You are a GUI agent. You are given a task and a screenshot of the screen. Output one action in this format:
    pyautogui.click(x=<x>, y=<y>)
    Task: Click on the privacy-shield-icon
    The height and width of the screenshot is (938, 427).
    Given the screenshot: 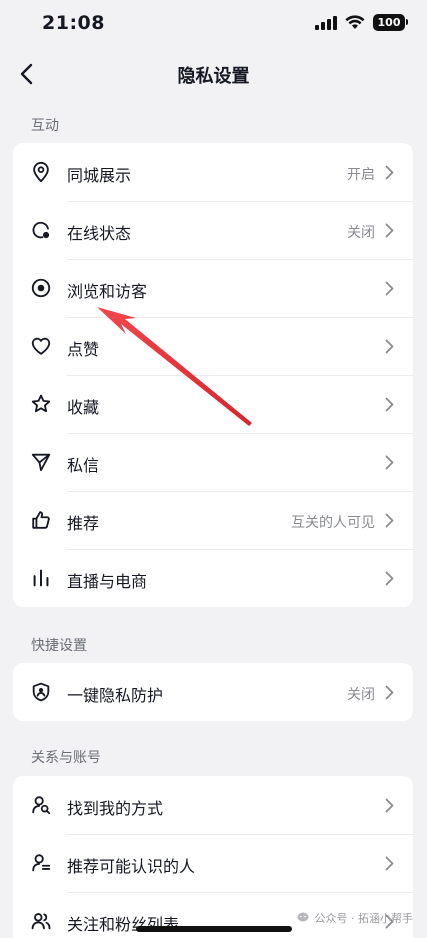 What is the action you would take?
    pyautogui.click(x=41, y=692)
    